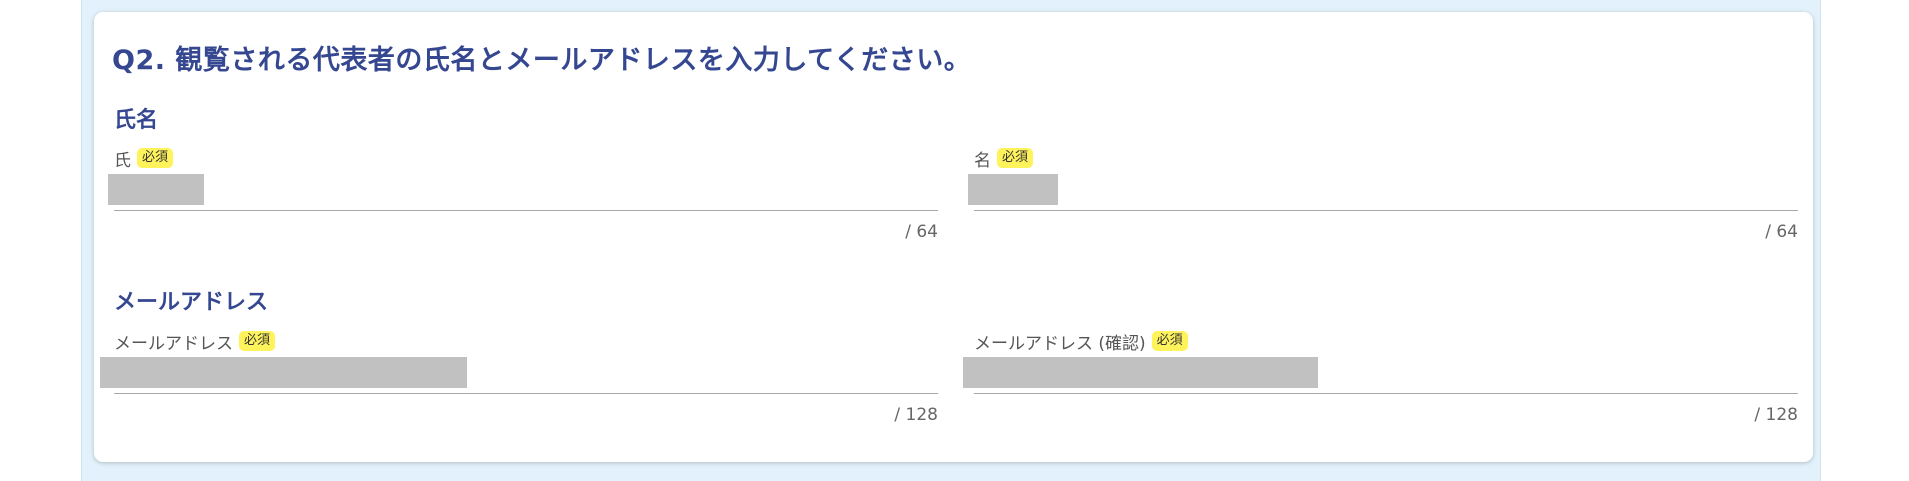 This screenshot has width=1909, height=481. I want to click on email-confirm-underline, so click(1386, 393).